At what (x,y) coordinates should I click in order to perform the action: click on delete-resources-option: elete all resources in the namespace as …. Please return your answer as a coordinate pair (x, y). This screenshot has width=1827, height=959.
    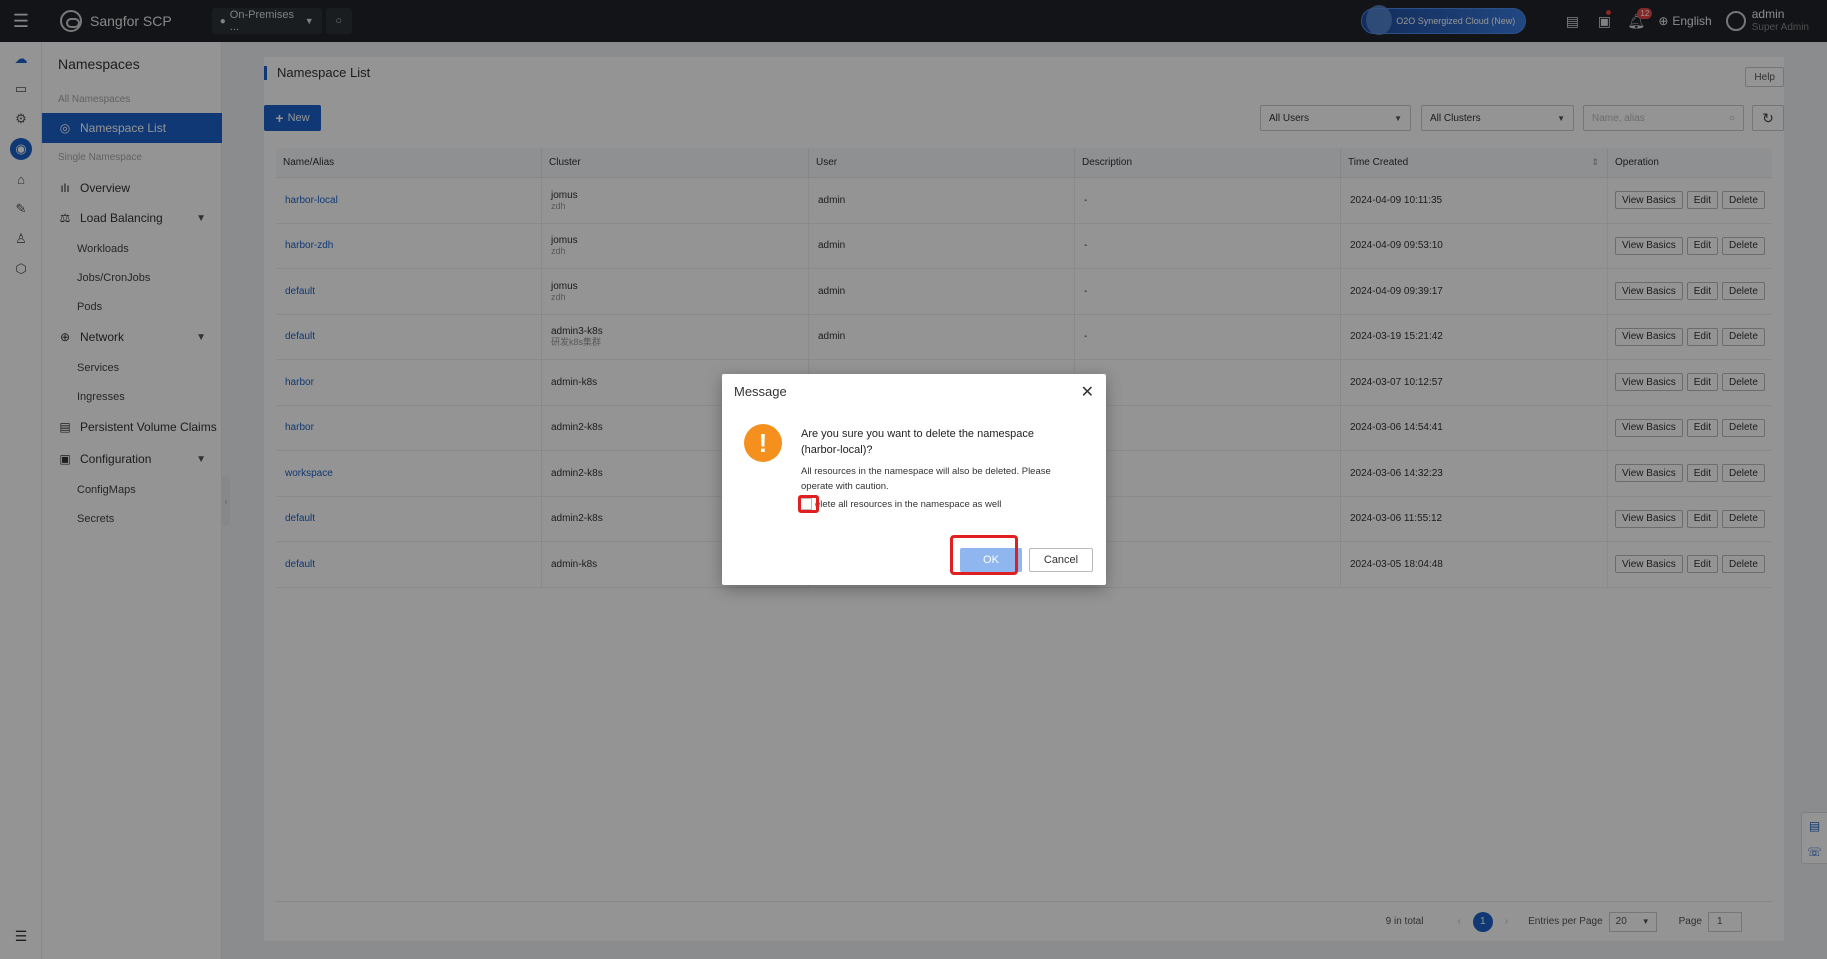
    Looking at the image, I should click on (900, 504).